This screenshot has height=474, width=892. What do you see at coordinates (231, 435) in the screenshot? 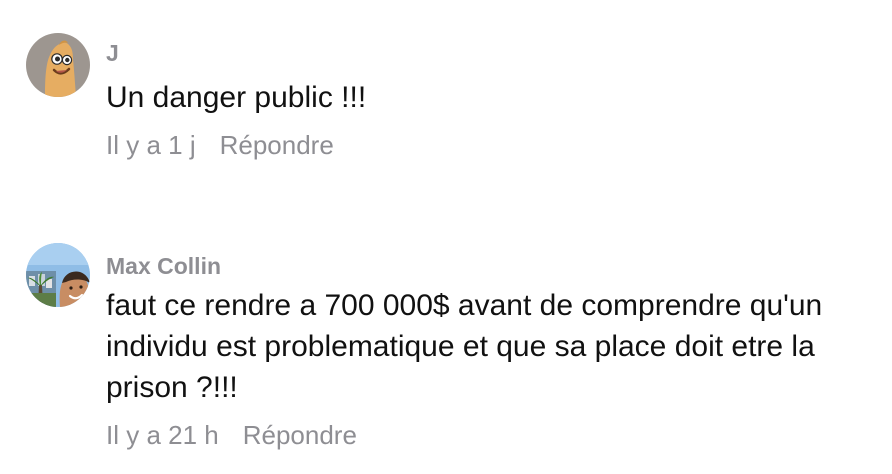
I see `comment-meta: Il y a 21 h Répondre` at bounding box center [231, 435].